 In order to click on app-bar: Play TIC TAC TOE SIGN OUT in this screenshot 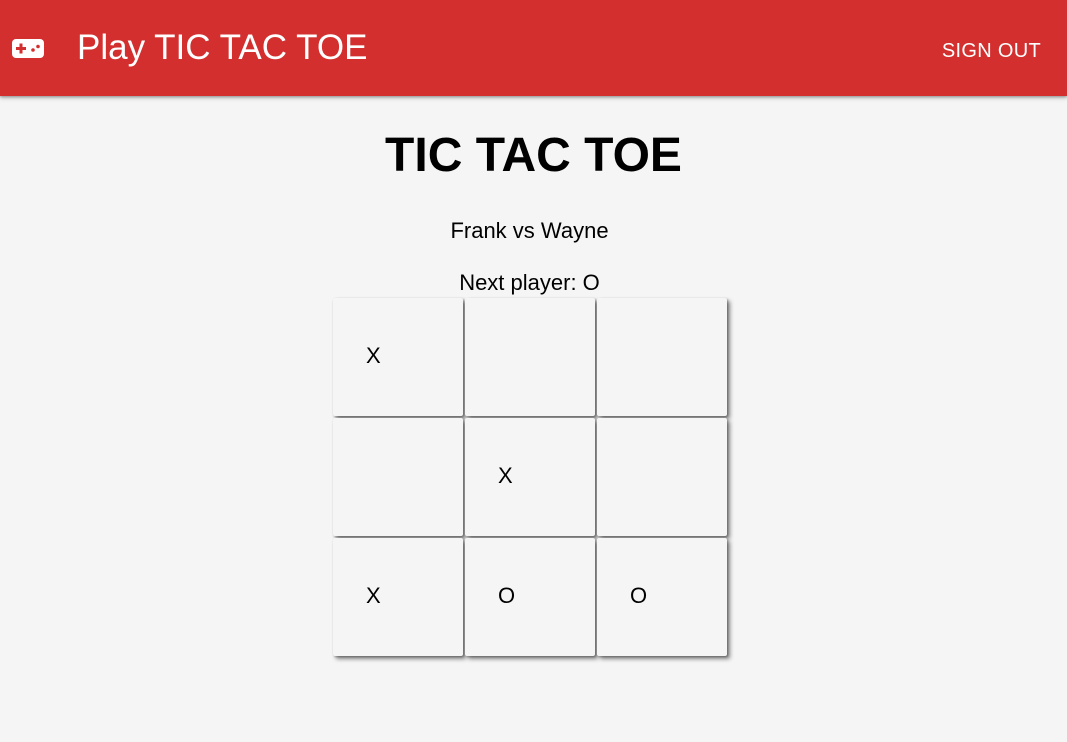, I will do `click(533, 48)`.